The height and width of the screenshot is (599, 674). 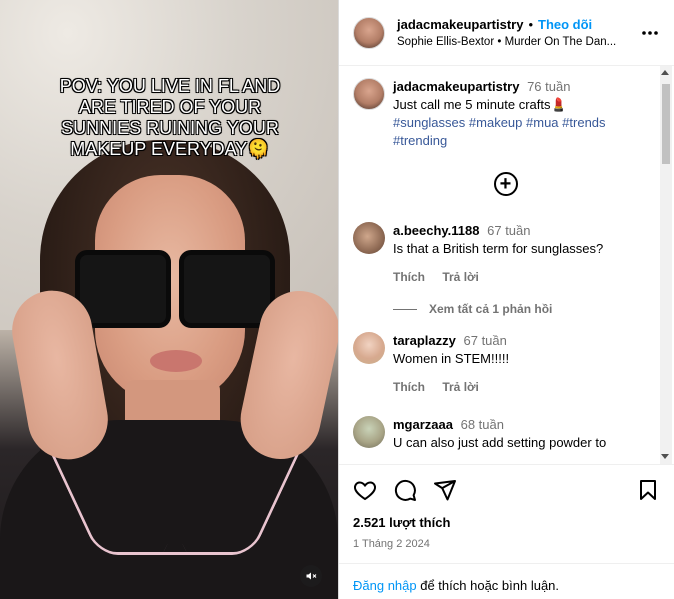 What do you see at coordinates (424, 340) in the screenshot?
I see `comment-username: taraplazzy` at bounding box center [424, 340].